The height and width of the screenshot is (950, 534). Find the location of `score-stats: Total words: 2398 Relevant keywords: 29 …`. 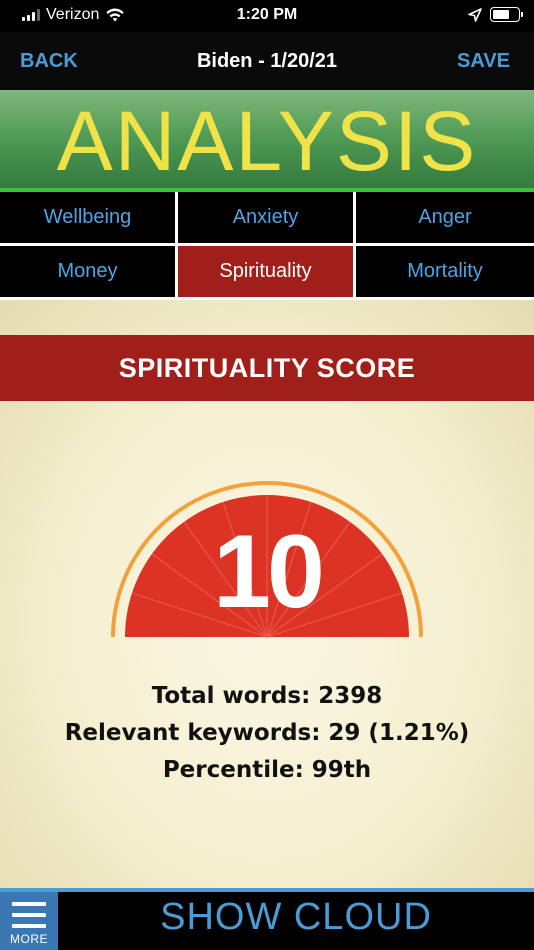

score-stats: Total words: 2398 Relevant keywords: 29 … is located at coordinates (267, 733).